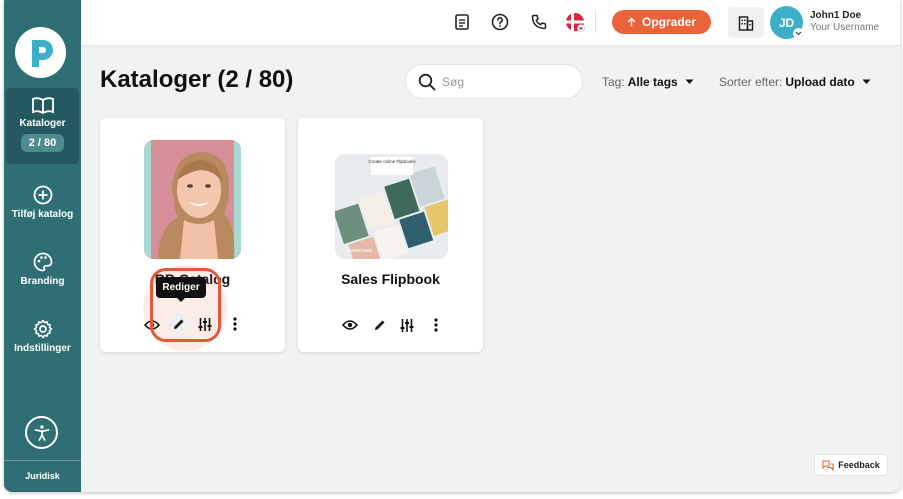 Image resolution: width=903 pixels, height=499 pixels. Describe the element at coordinates (820, 82) in the screenshot. I see `sort-value: Upload dato` at that location.